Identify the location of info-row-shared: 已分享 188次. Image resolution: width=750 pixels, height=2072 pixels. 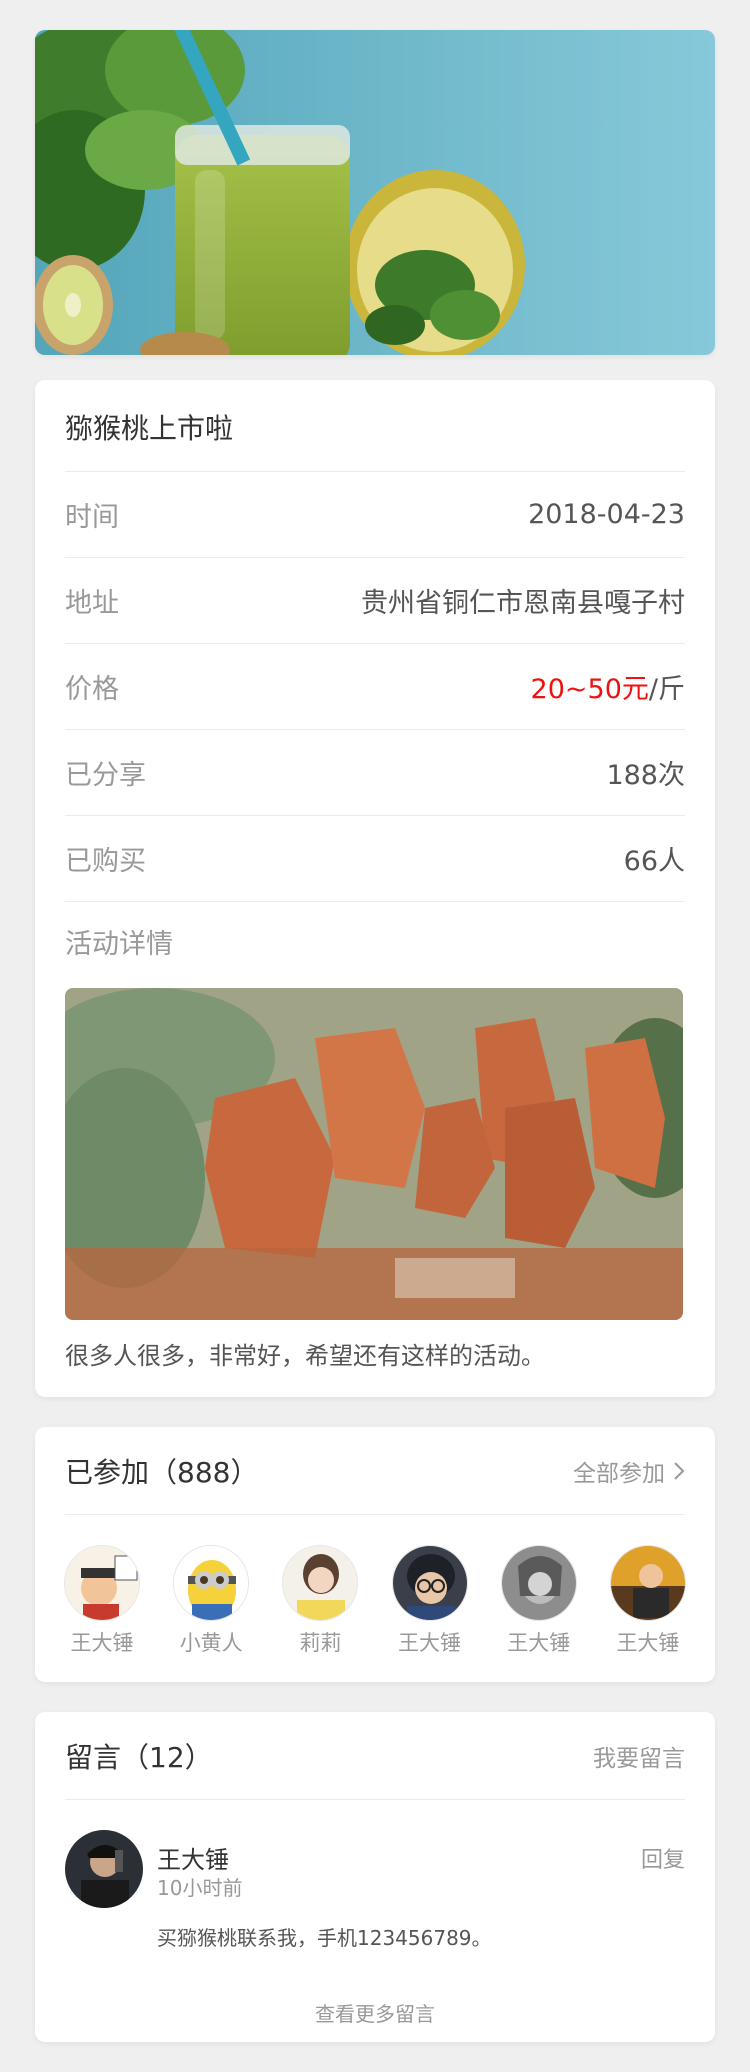
(375, 773).